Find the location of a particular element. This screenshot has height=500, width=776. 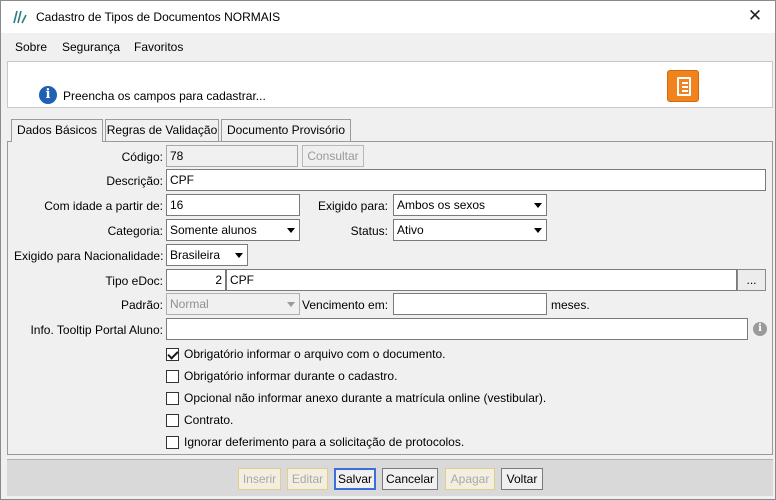

vencimento-label: Vencimento em: is located at coordinates (345, 305).